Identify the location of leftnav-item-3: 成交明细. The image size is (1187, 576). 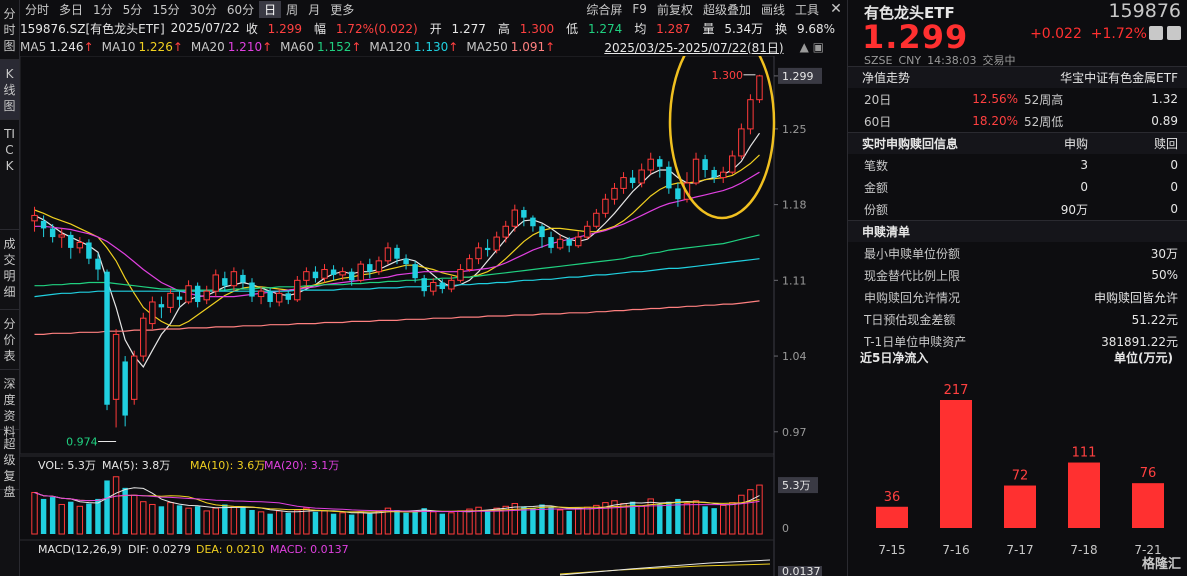
(9, 270).